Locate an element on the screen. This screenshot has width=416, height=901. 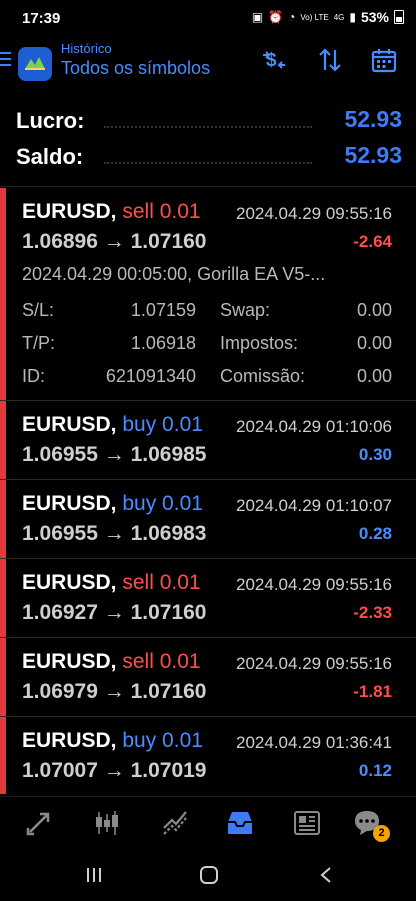
sell-side-bar is located at coordinates (3, 294).